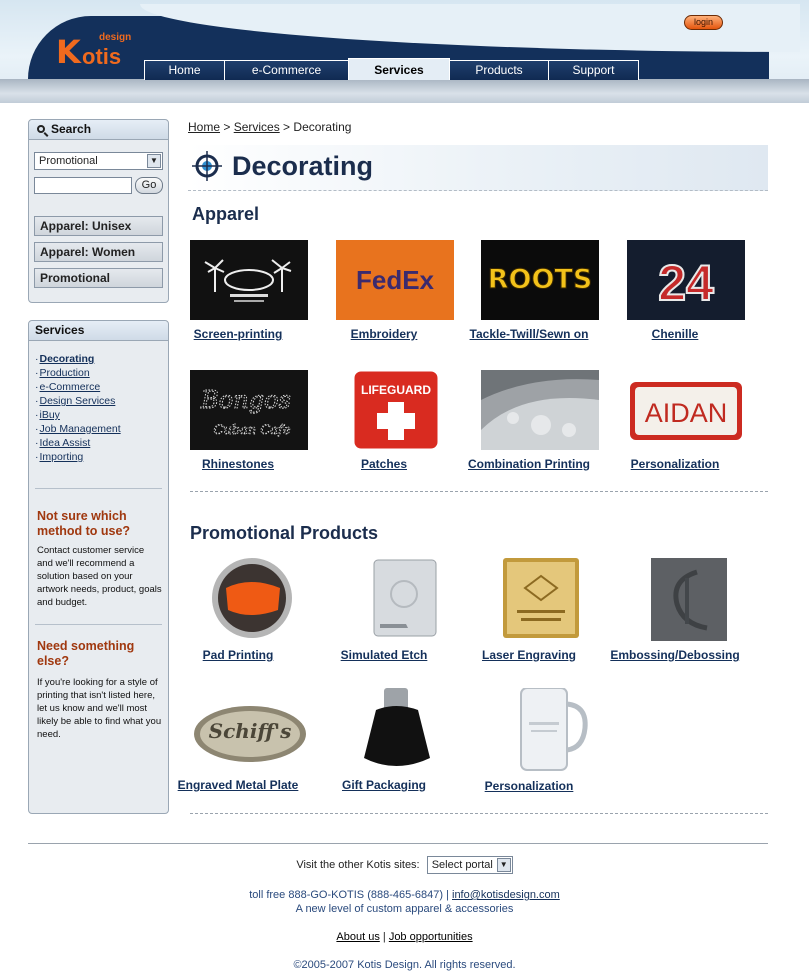 The width and height of the screenshot is (809, 971). I want to click on services-item: e-Commerce, so click(101, 387).